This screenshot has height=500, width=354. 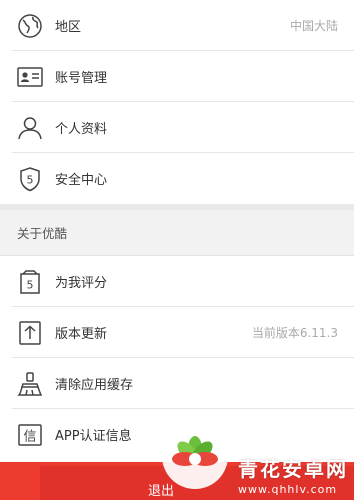 What do you see at coordinates (177, 127) in the screenshot?
I see `settings-item-profile: 个人资料` at bounding box center [177, 127].